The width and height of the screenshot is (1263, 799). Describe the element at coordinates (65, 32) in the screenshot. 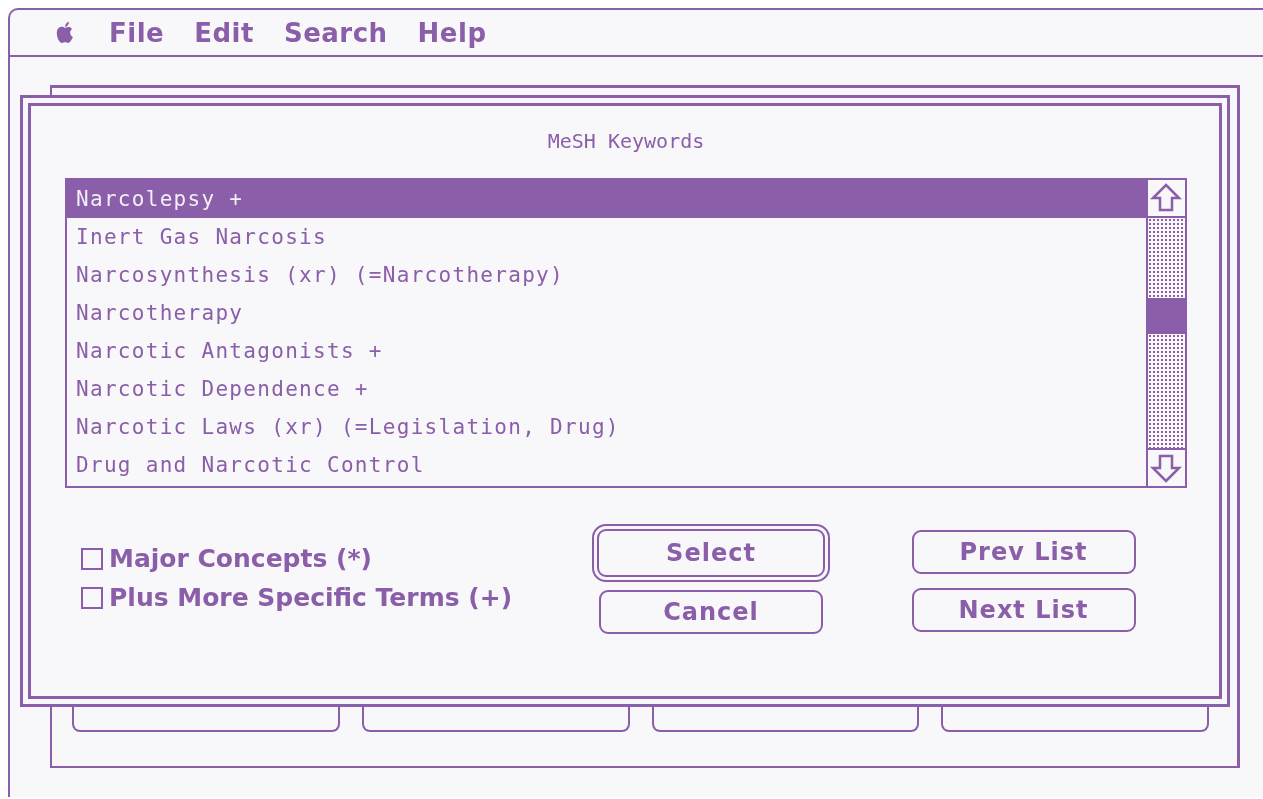

I see `apple-icon` at that location.